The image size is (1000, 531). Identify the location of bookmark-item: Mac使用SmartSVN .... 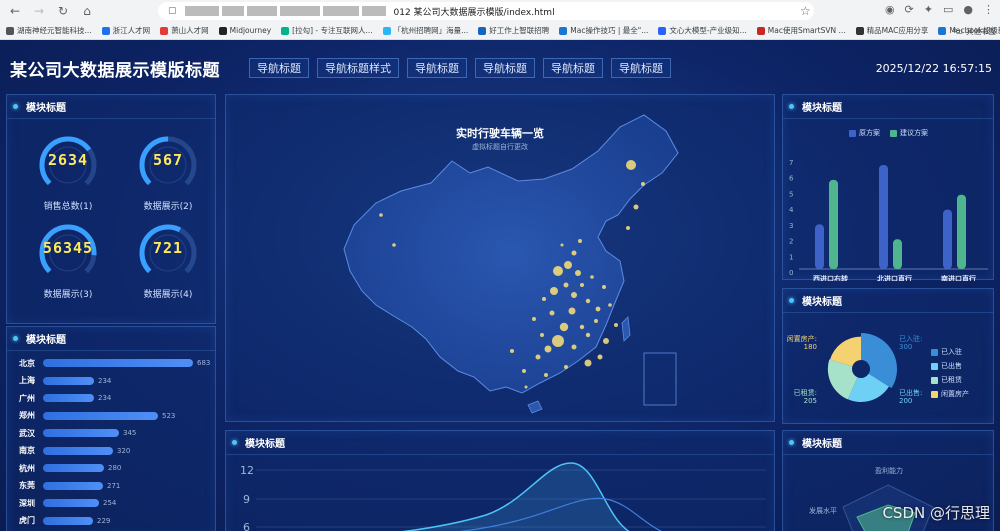
(801, 30).